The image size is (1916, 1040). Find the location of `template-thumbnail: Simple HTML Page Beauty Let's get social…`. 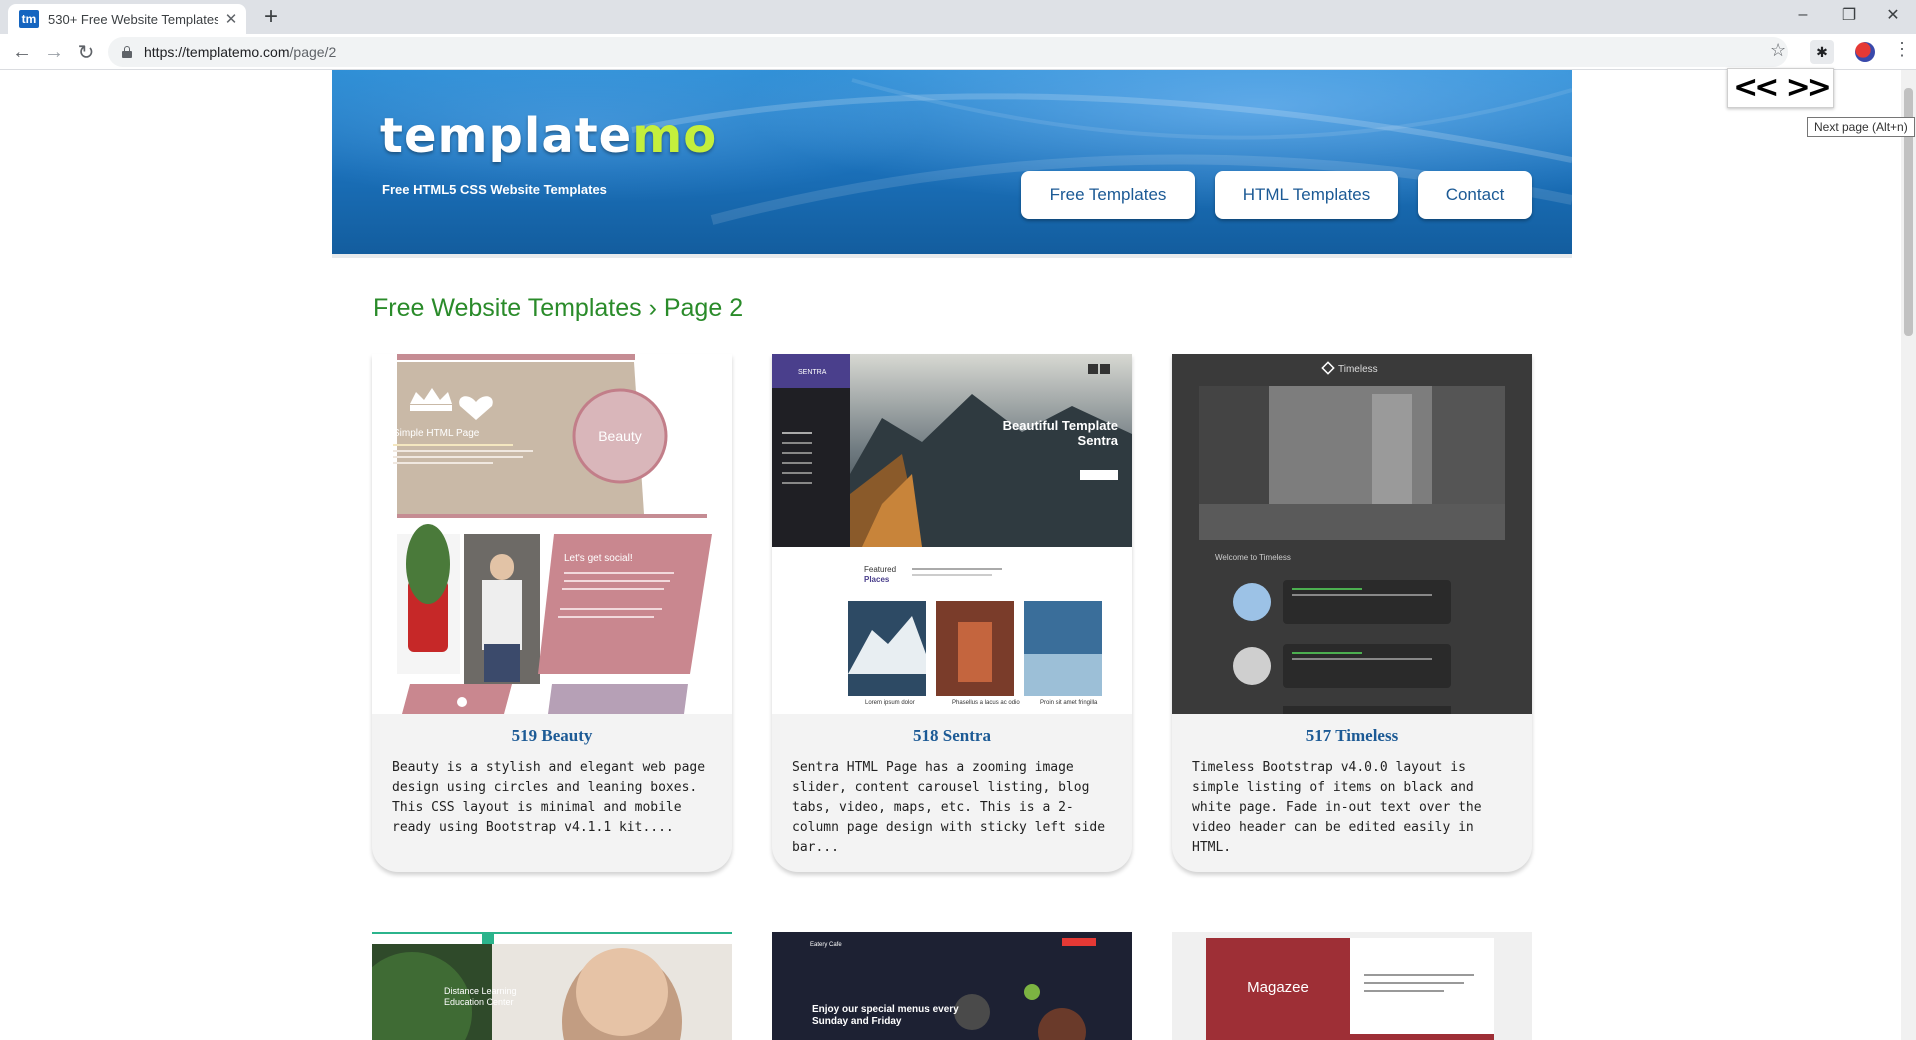

template-thumbnail: Simple HTML Page Beauty Let's get social… is located at coordinates (552, 534).